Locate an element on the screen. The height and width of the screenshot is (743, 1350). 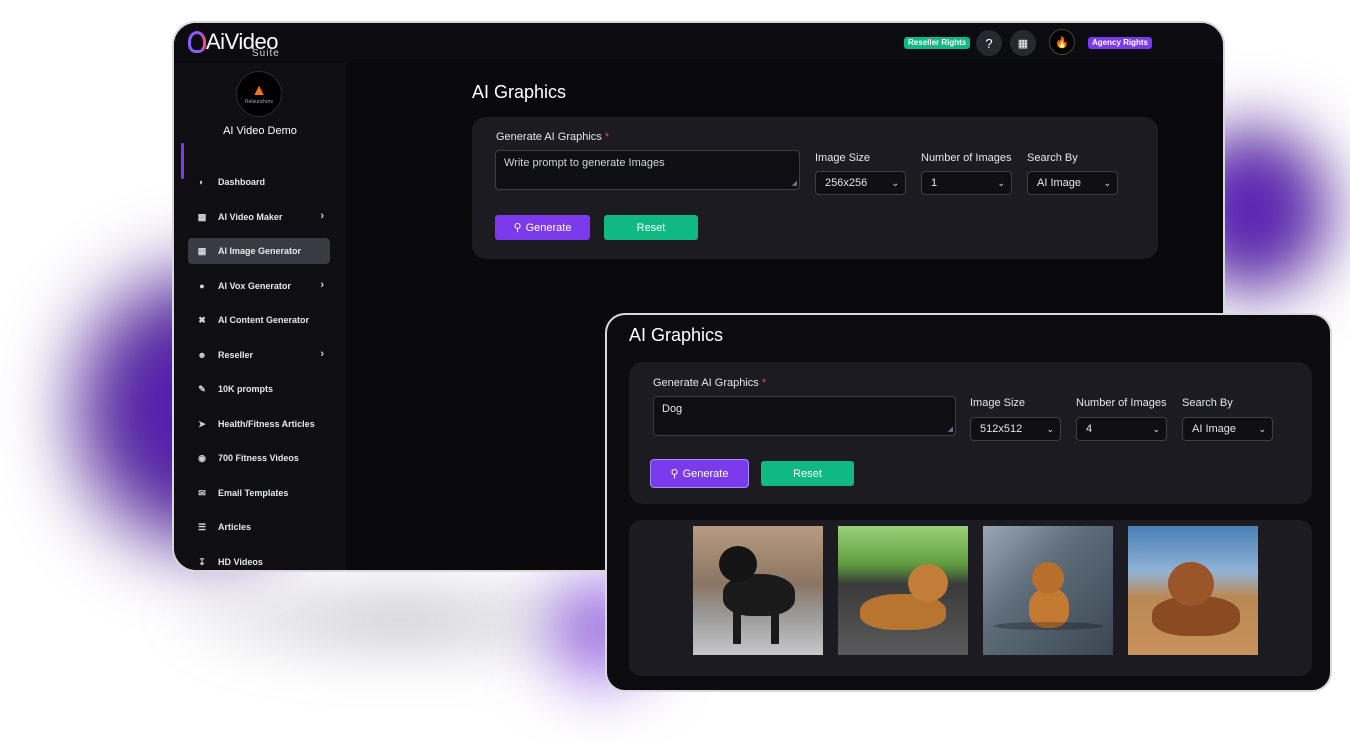
sidebar-item-label: 700 Fitness Videos is located at coordinates (258, 458).